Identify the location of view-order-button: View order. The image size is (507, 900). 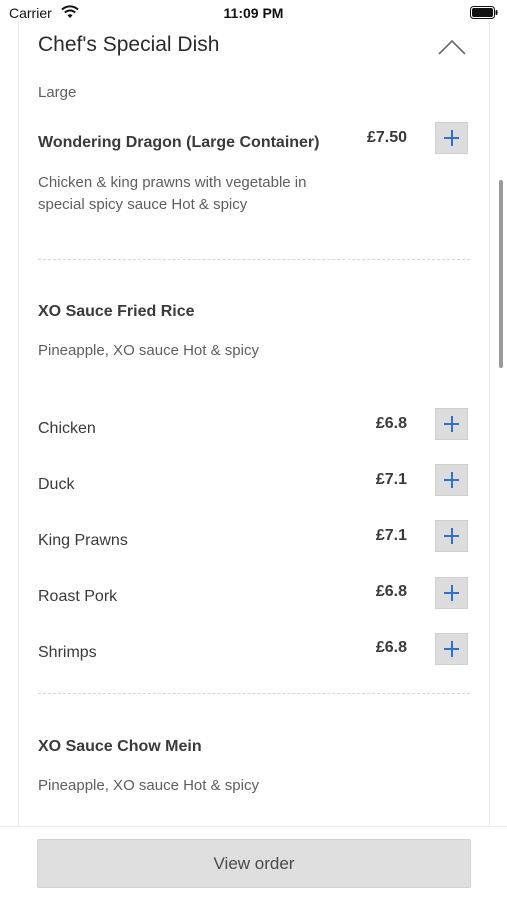
(254, 863).